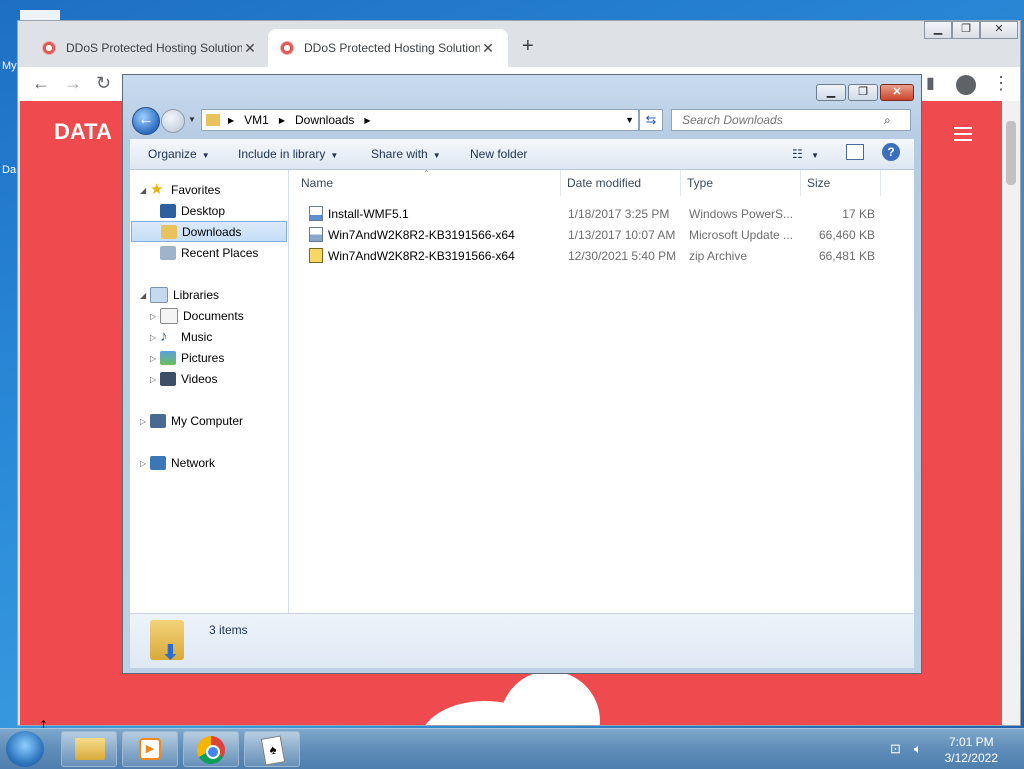  What do you see at coordinates (179, 154) in the screenshot?
I see `organize-menu: Organize ▼` at bounding box center [179, 154].